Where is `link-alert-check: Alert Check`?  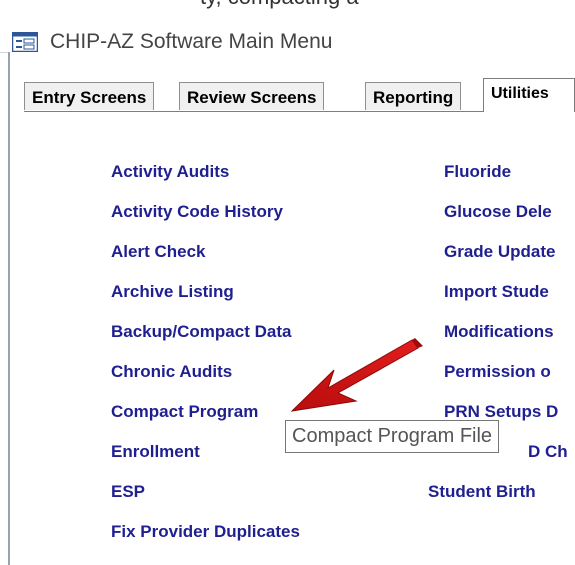
link-alert-check: Alert Check is located at coordinates (158, 252).